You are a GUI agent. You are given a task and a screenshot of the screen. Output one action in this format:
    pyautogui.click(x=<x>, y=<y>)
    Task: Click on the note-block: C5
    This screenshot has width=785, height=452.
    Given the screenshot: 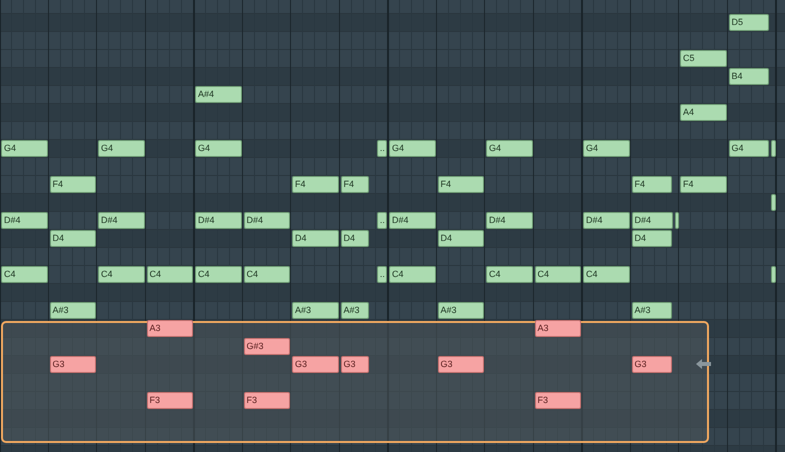 What is the action you would take?
    pyautogui.click(x=703, y=58)
    